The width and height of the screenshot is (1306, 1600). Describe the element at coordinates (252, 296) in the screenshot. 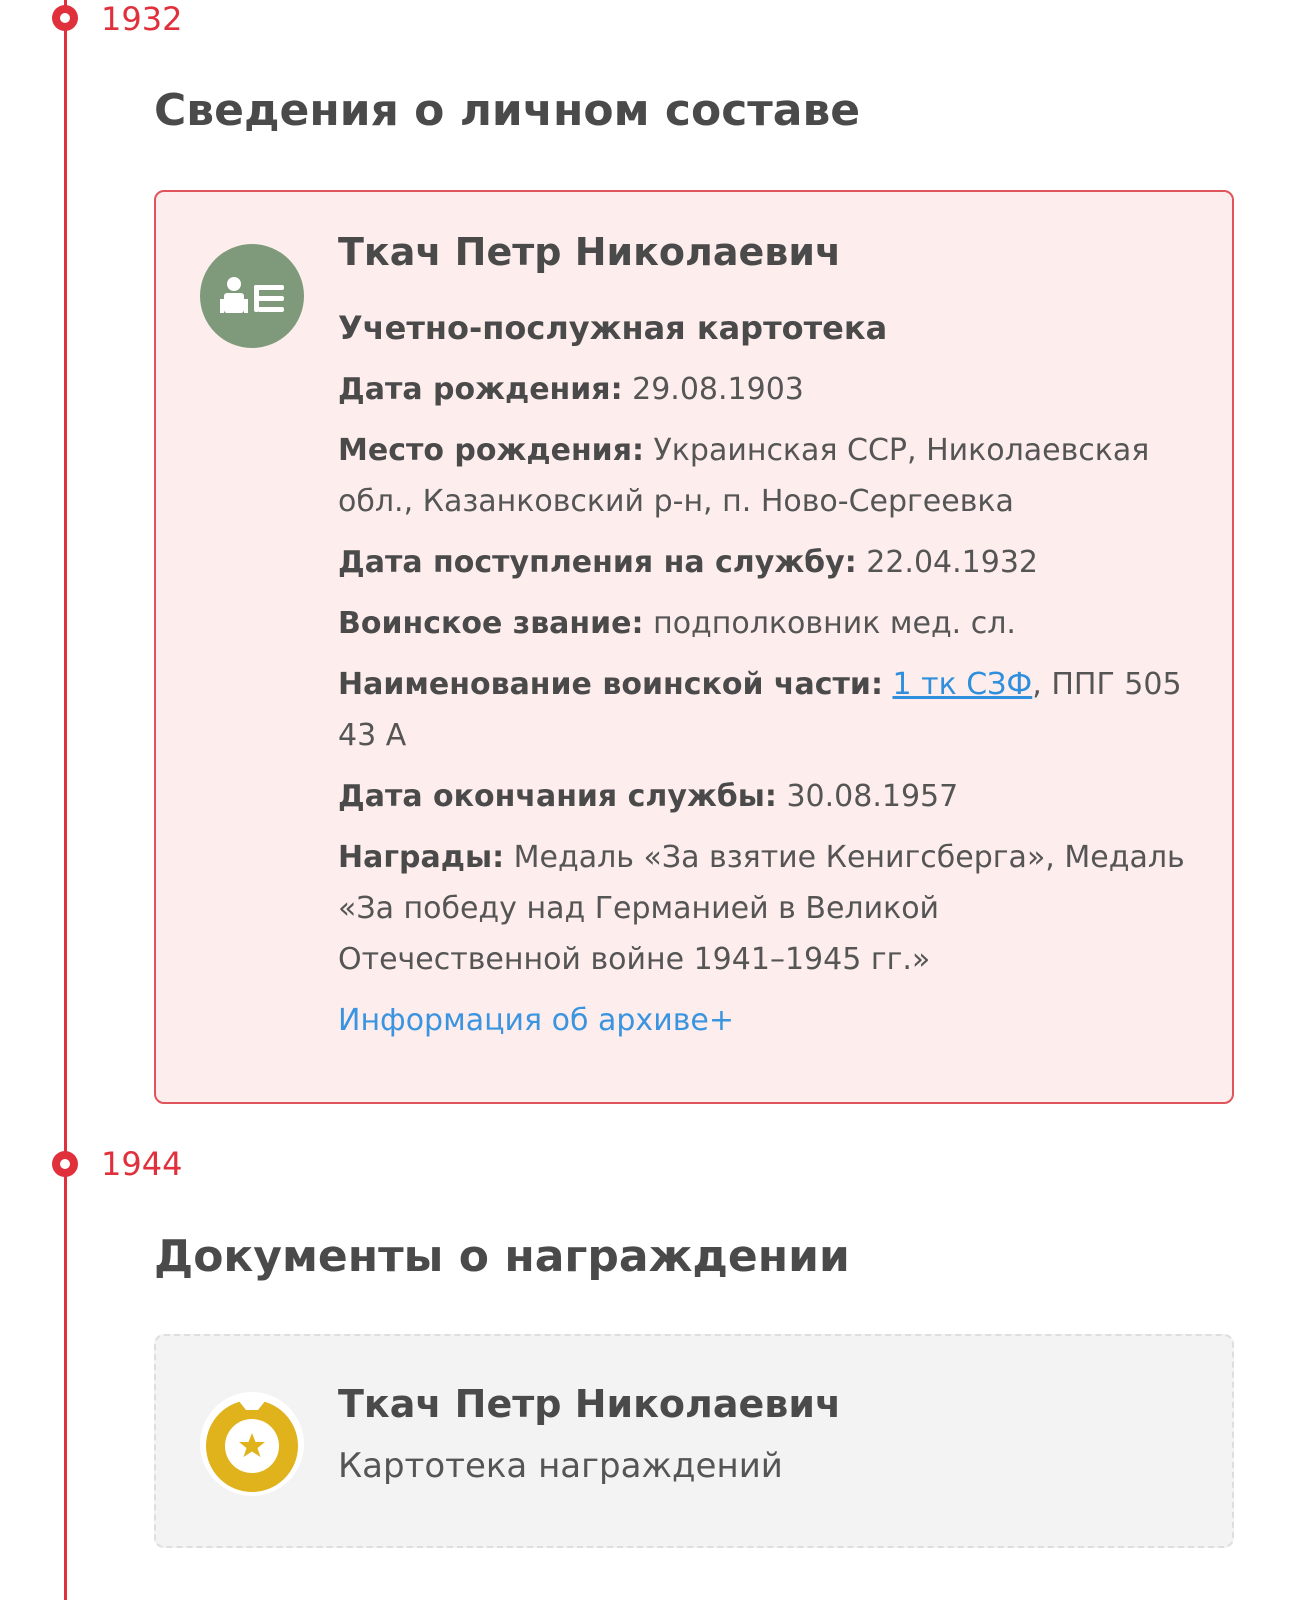

I see `personnel-card-icon` at that location.